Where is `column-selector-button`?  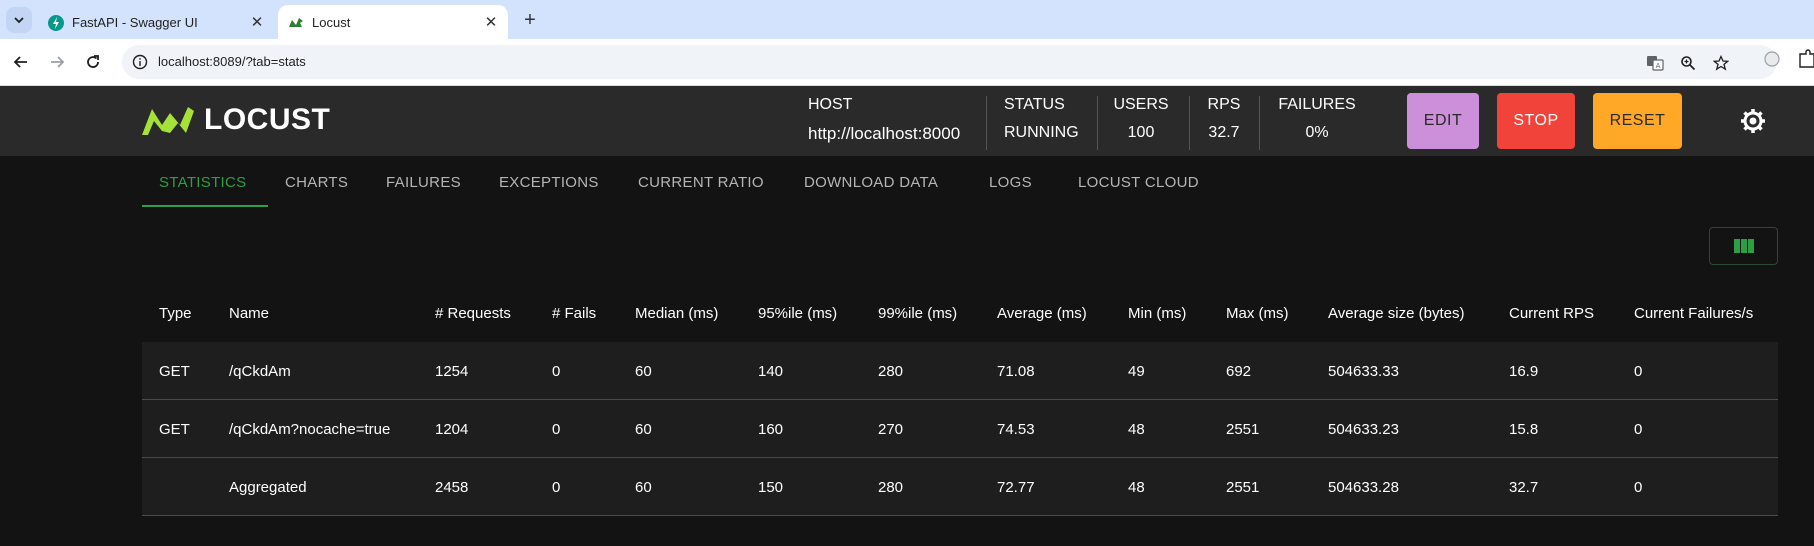 column-selector-button is located at coordinates (1743, 246).